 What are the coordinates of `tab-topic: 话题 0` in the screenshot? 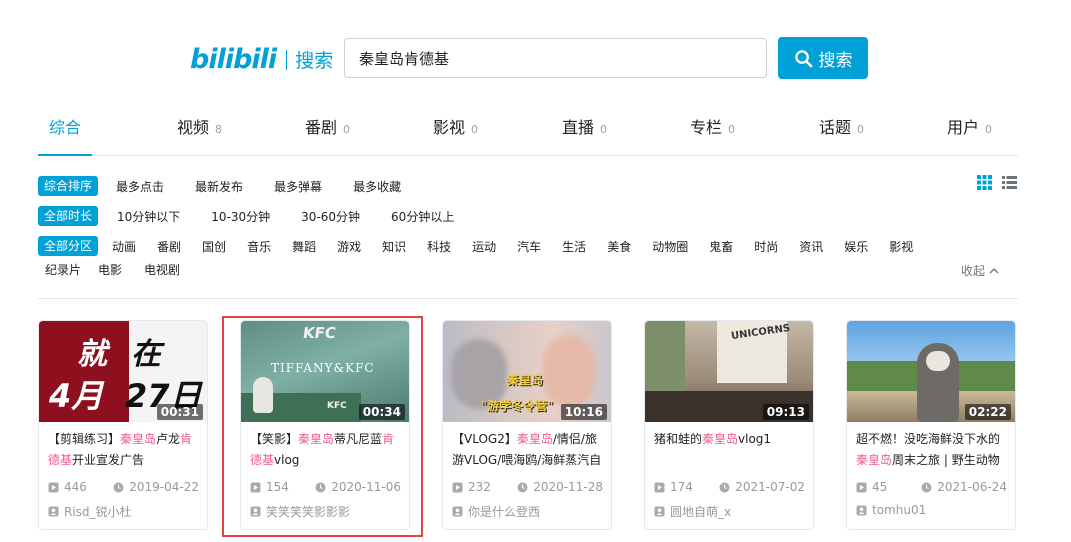 It's located at (841, 126).